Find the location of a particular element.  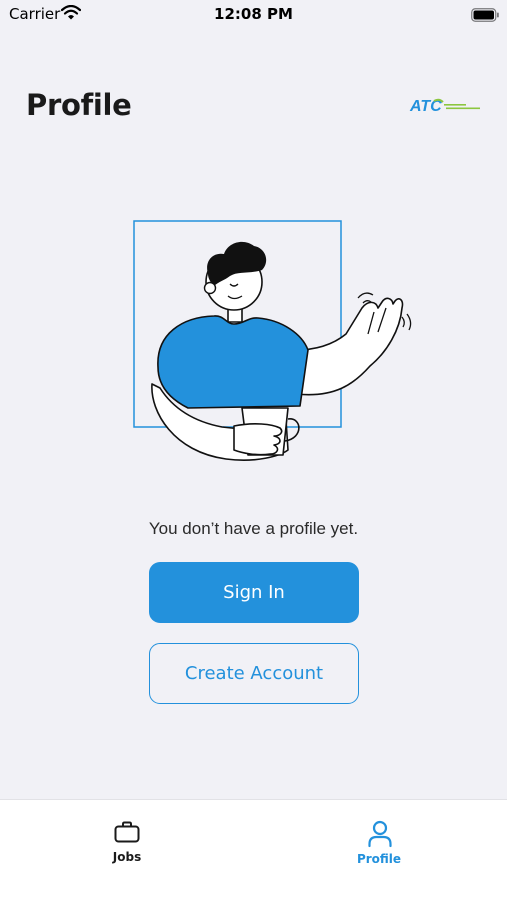

tab-jobs: Jobs is located at coordinates (126, 850).